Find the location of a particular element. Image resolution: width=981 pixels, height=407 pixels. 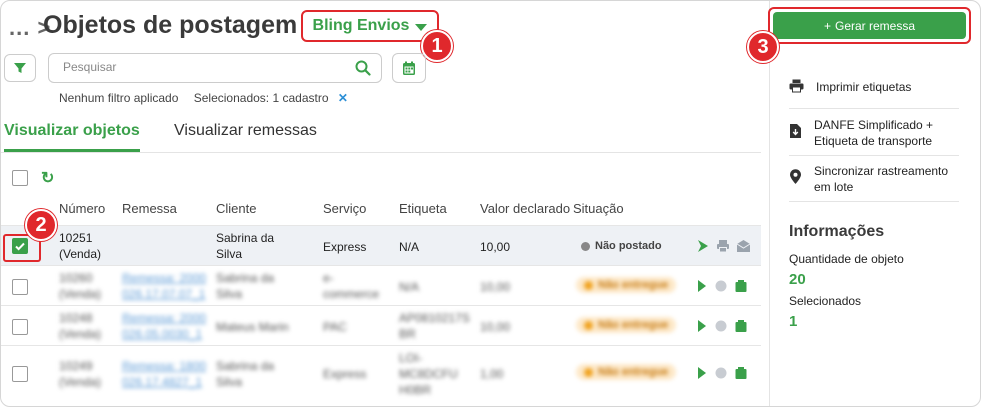

cell-remessa-link: Remessa: 1800 026.17.4827_1 is located at coordinates (164, 374).